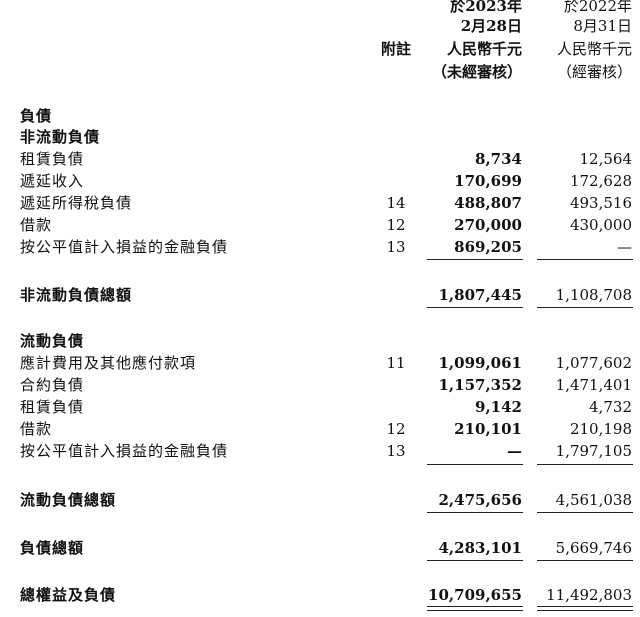 Image resolution: width=640 pixels, height=617 pixels. I want to click on current-total-label: 流動負債總額, so click(68, 500).